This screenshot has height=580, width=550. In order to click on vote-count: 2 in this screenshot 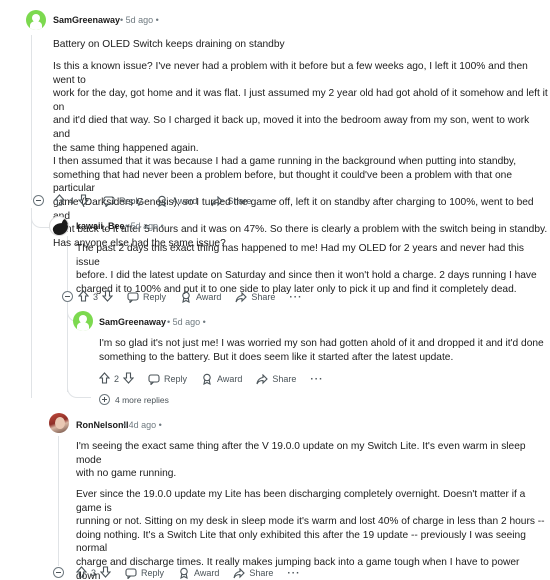, I will do `click(117, 379)`.